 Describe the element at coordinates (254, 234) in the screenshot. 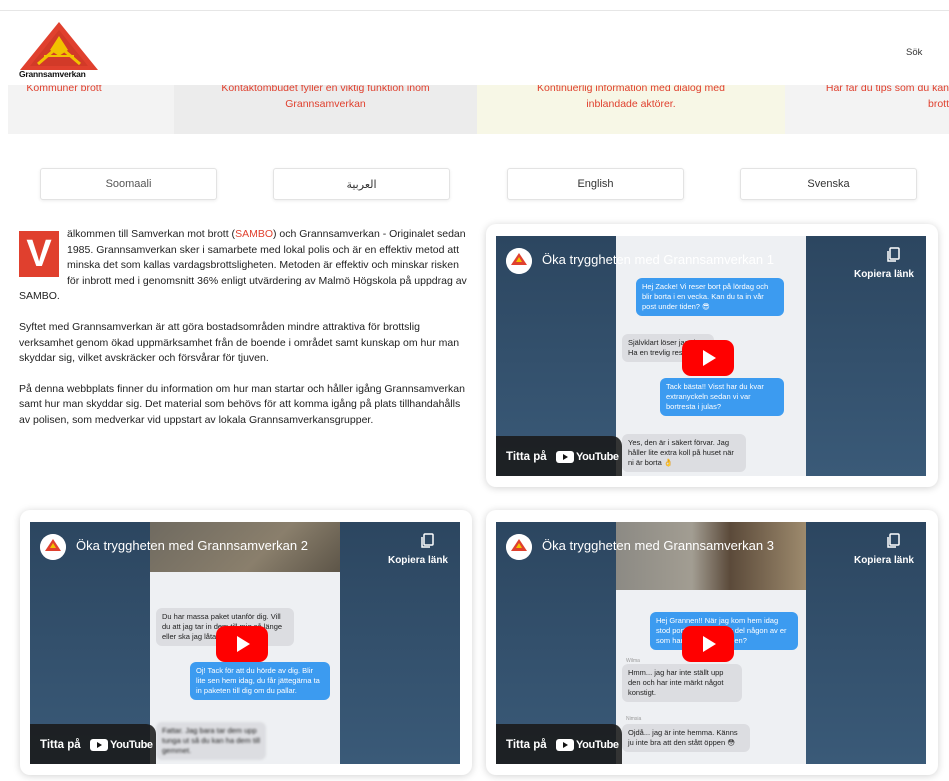

I see `sambo-link: SAMBO` at that location.